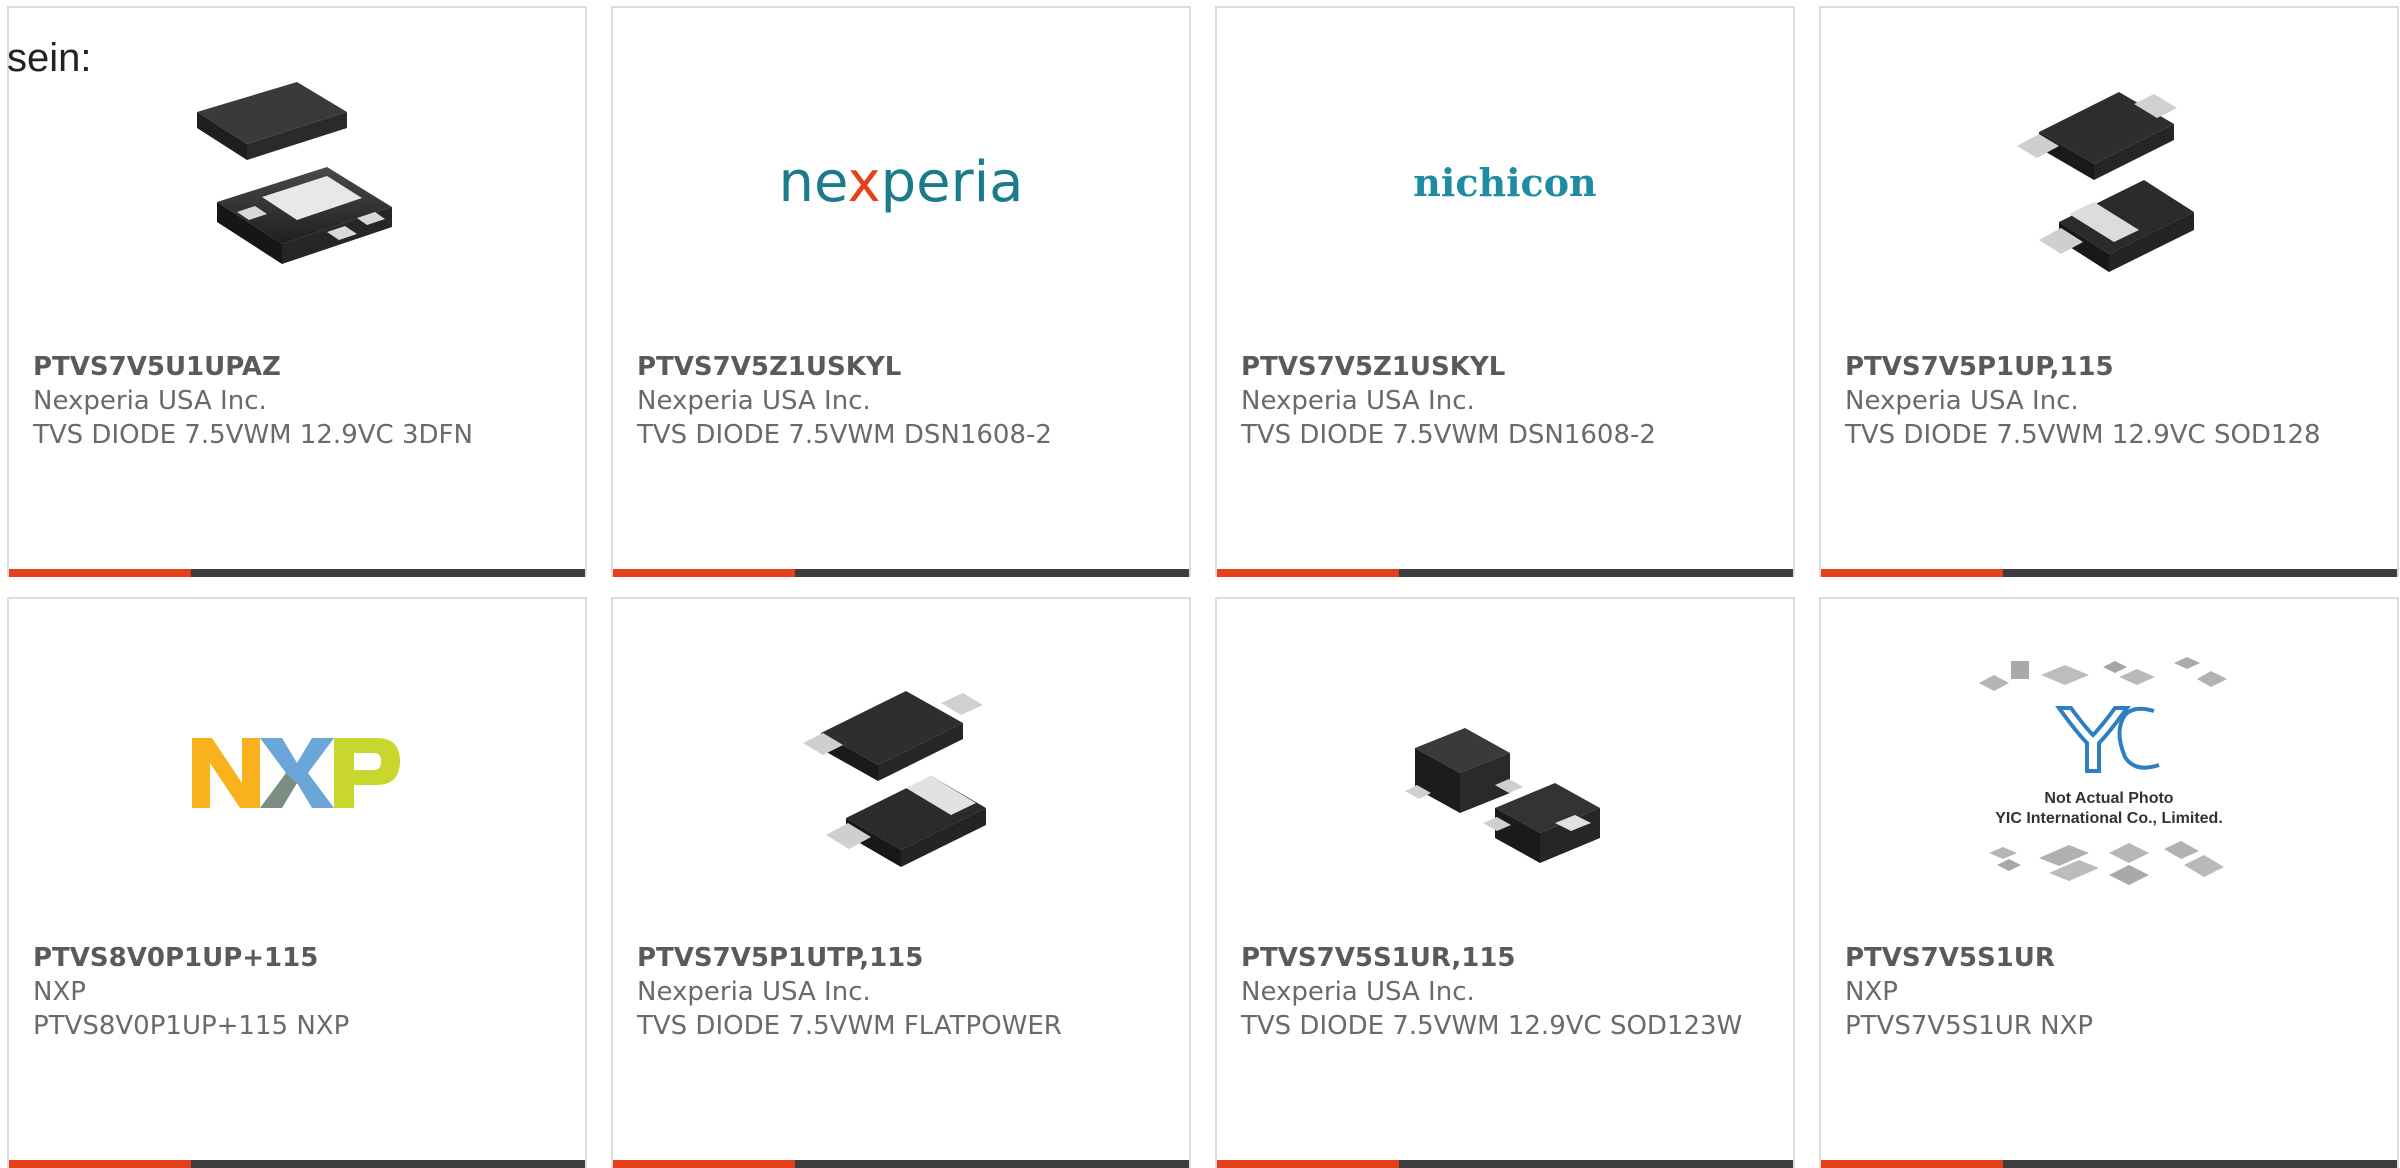 The image size is (2400, 1168). Describe the element at coordinates (2109, 958) in the screenshot. I see `part-number: PTVS7V5S1UR` at that location.